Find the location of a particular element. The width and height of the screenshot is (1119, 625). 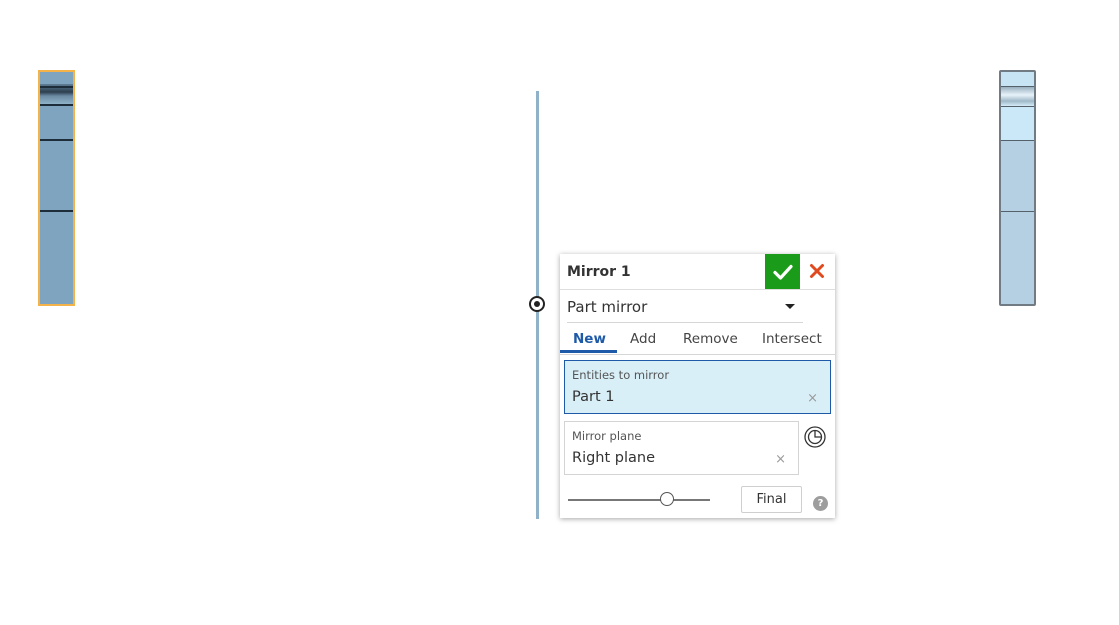

plane-select-icon is located at coordinates (815, 437).